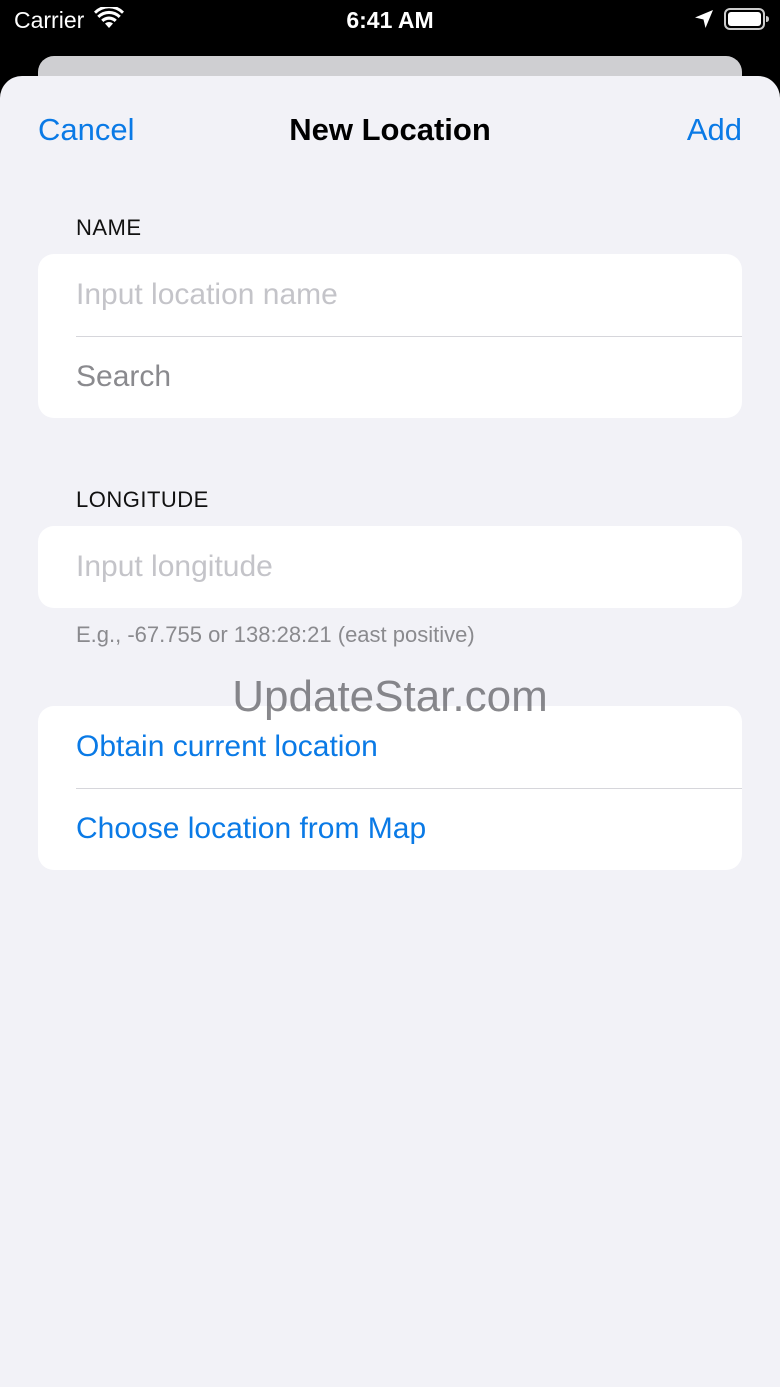  I want to click on choose-location-from-map-row: Choose location from Map, so click(390, 829).